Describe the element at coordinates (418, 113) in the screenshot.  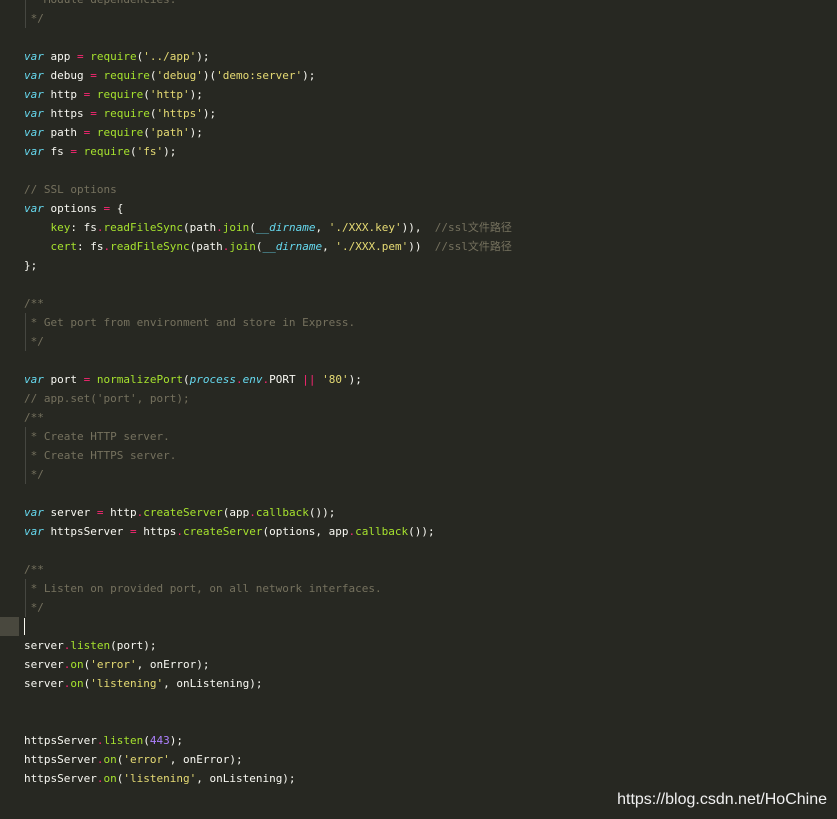
I see `code-line: var https = require('https');` at that location.